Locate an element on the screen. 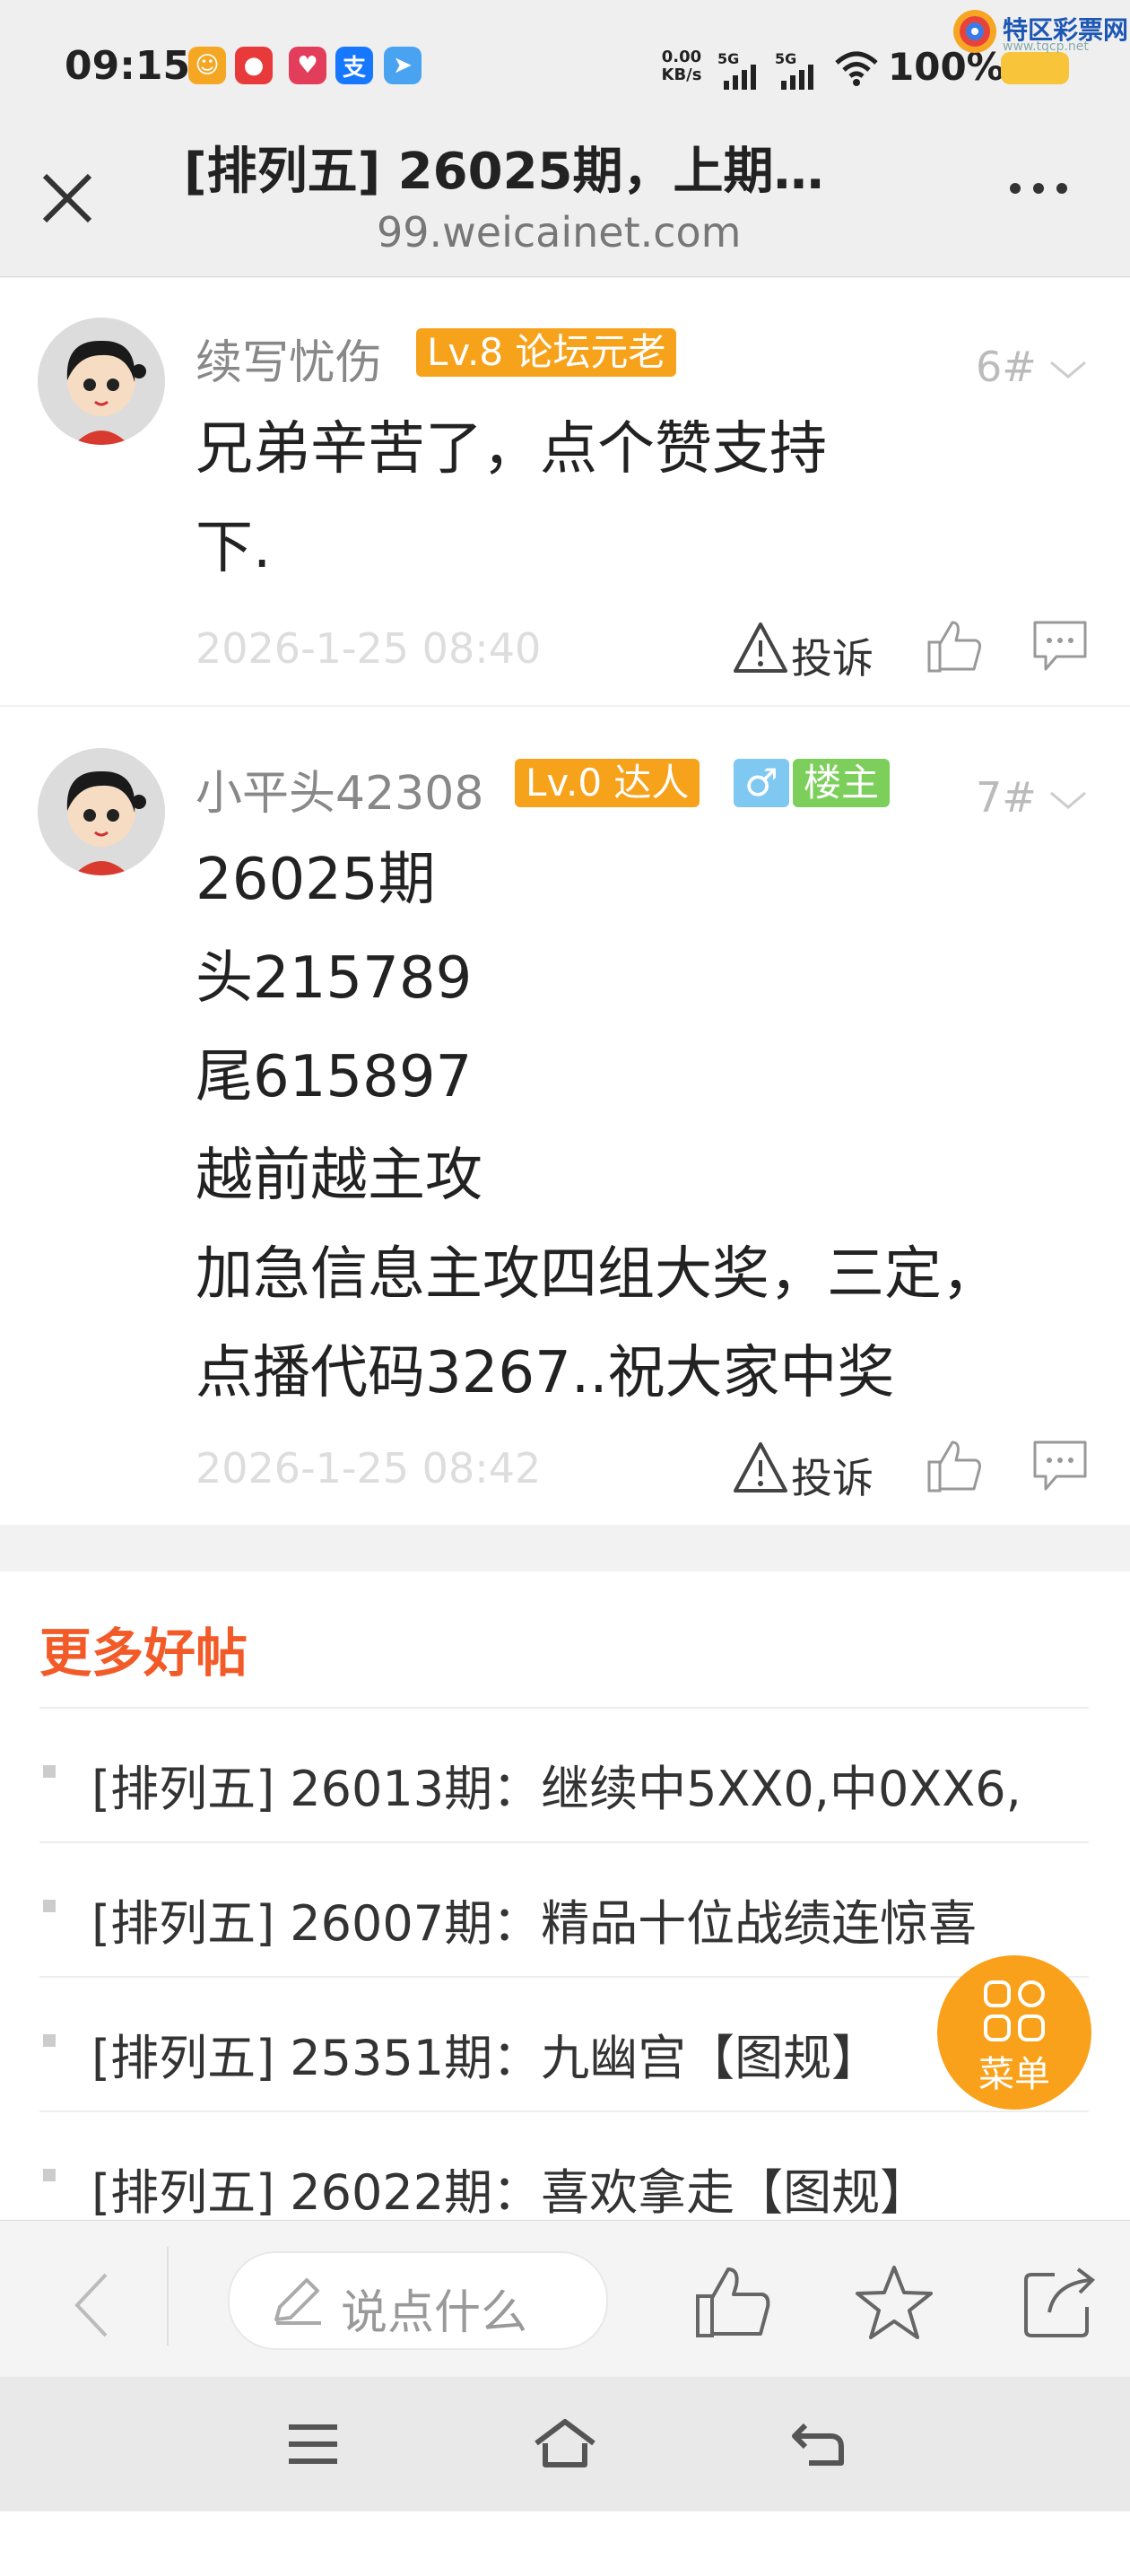  brand-logo-icon is located at coordinates (974, 31).